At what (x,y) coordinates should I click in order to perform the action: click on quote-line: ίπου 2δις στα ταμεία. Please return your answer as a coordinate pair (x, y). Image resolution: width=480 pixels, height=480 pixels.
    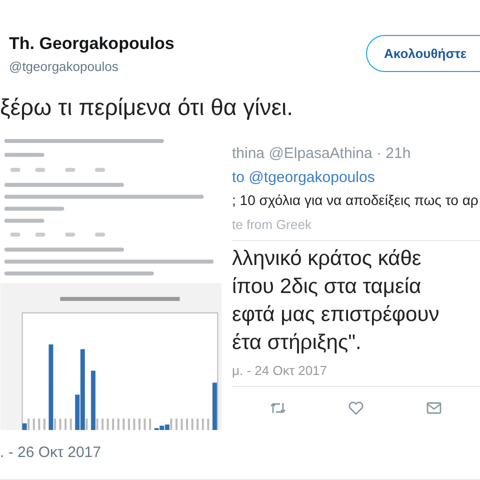
    Looking at the image, I should click on (327, 287).